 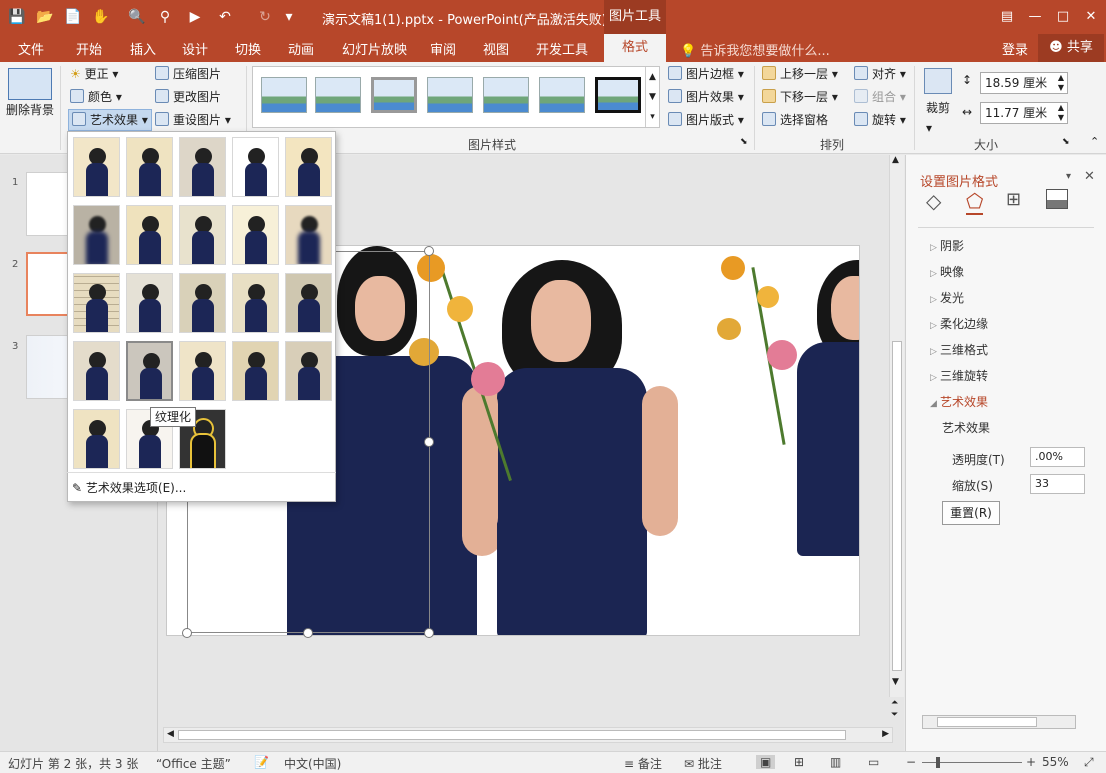 I want to click on picture-effects-button: 图片效果 ▾, so click(x=706, y=97).